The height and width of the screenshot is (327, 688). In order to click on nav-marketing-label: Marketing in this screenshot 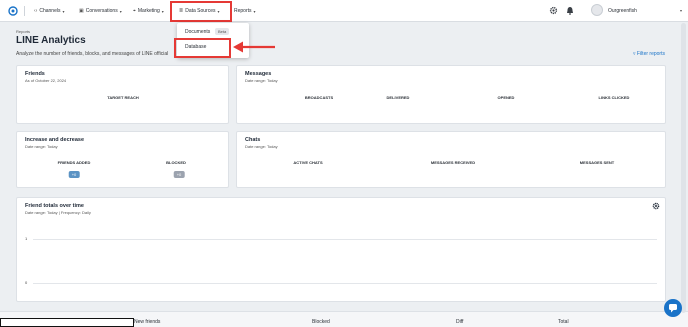, I will do `click(148, 11)`.